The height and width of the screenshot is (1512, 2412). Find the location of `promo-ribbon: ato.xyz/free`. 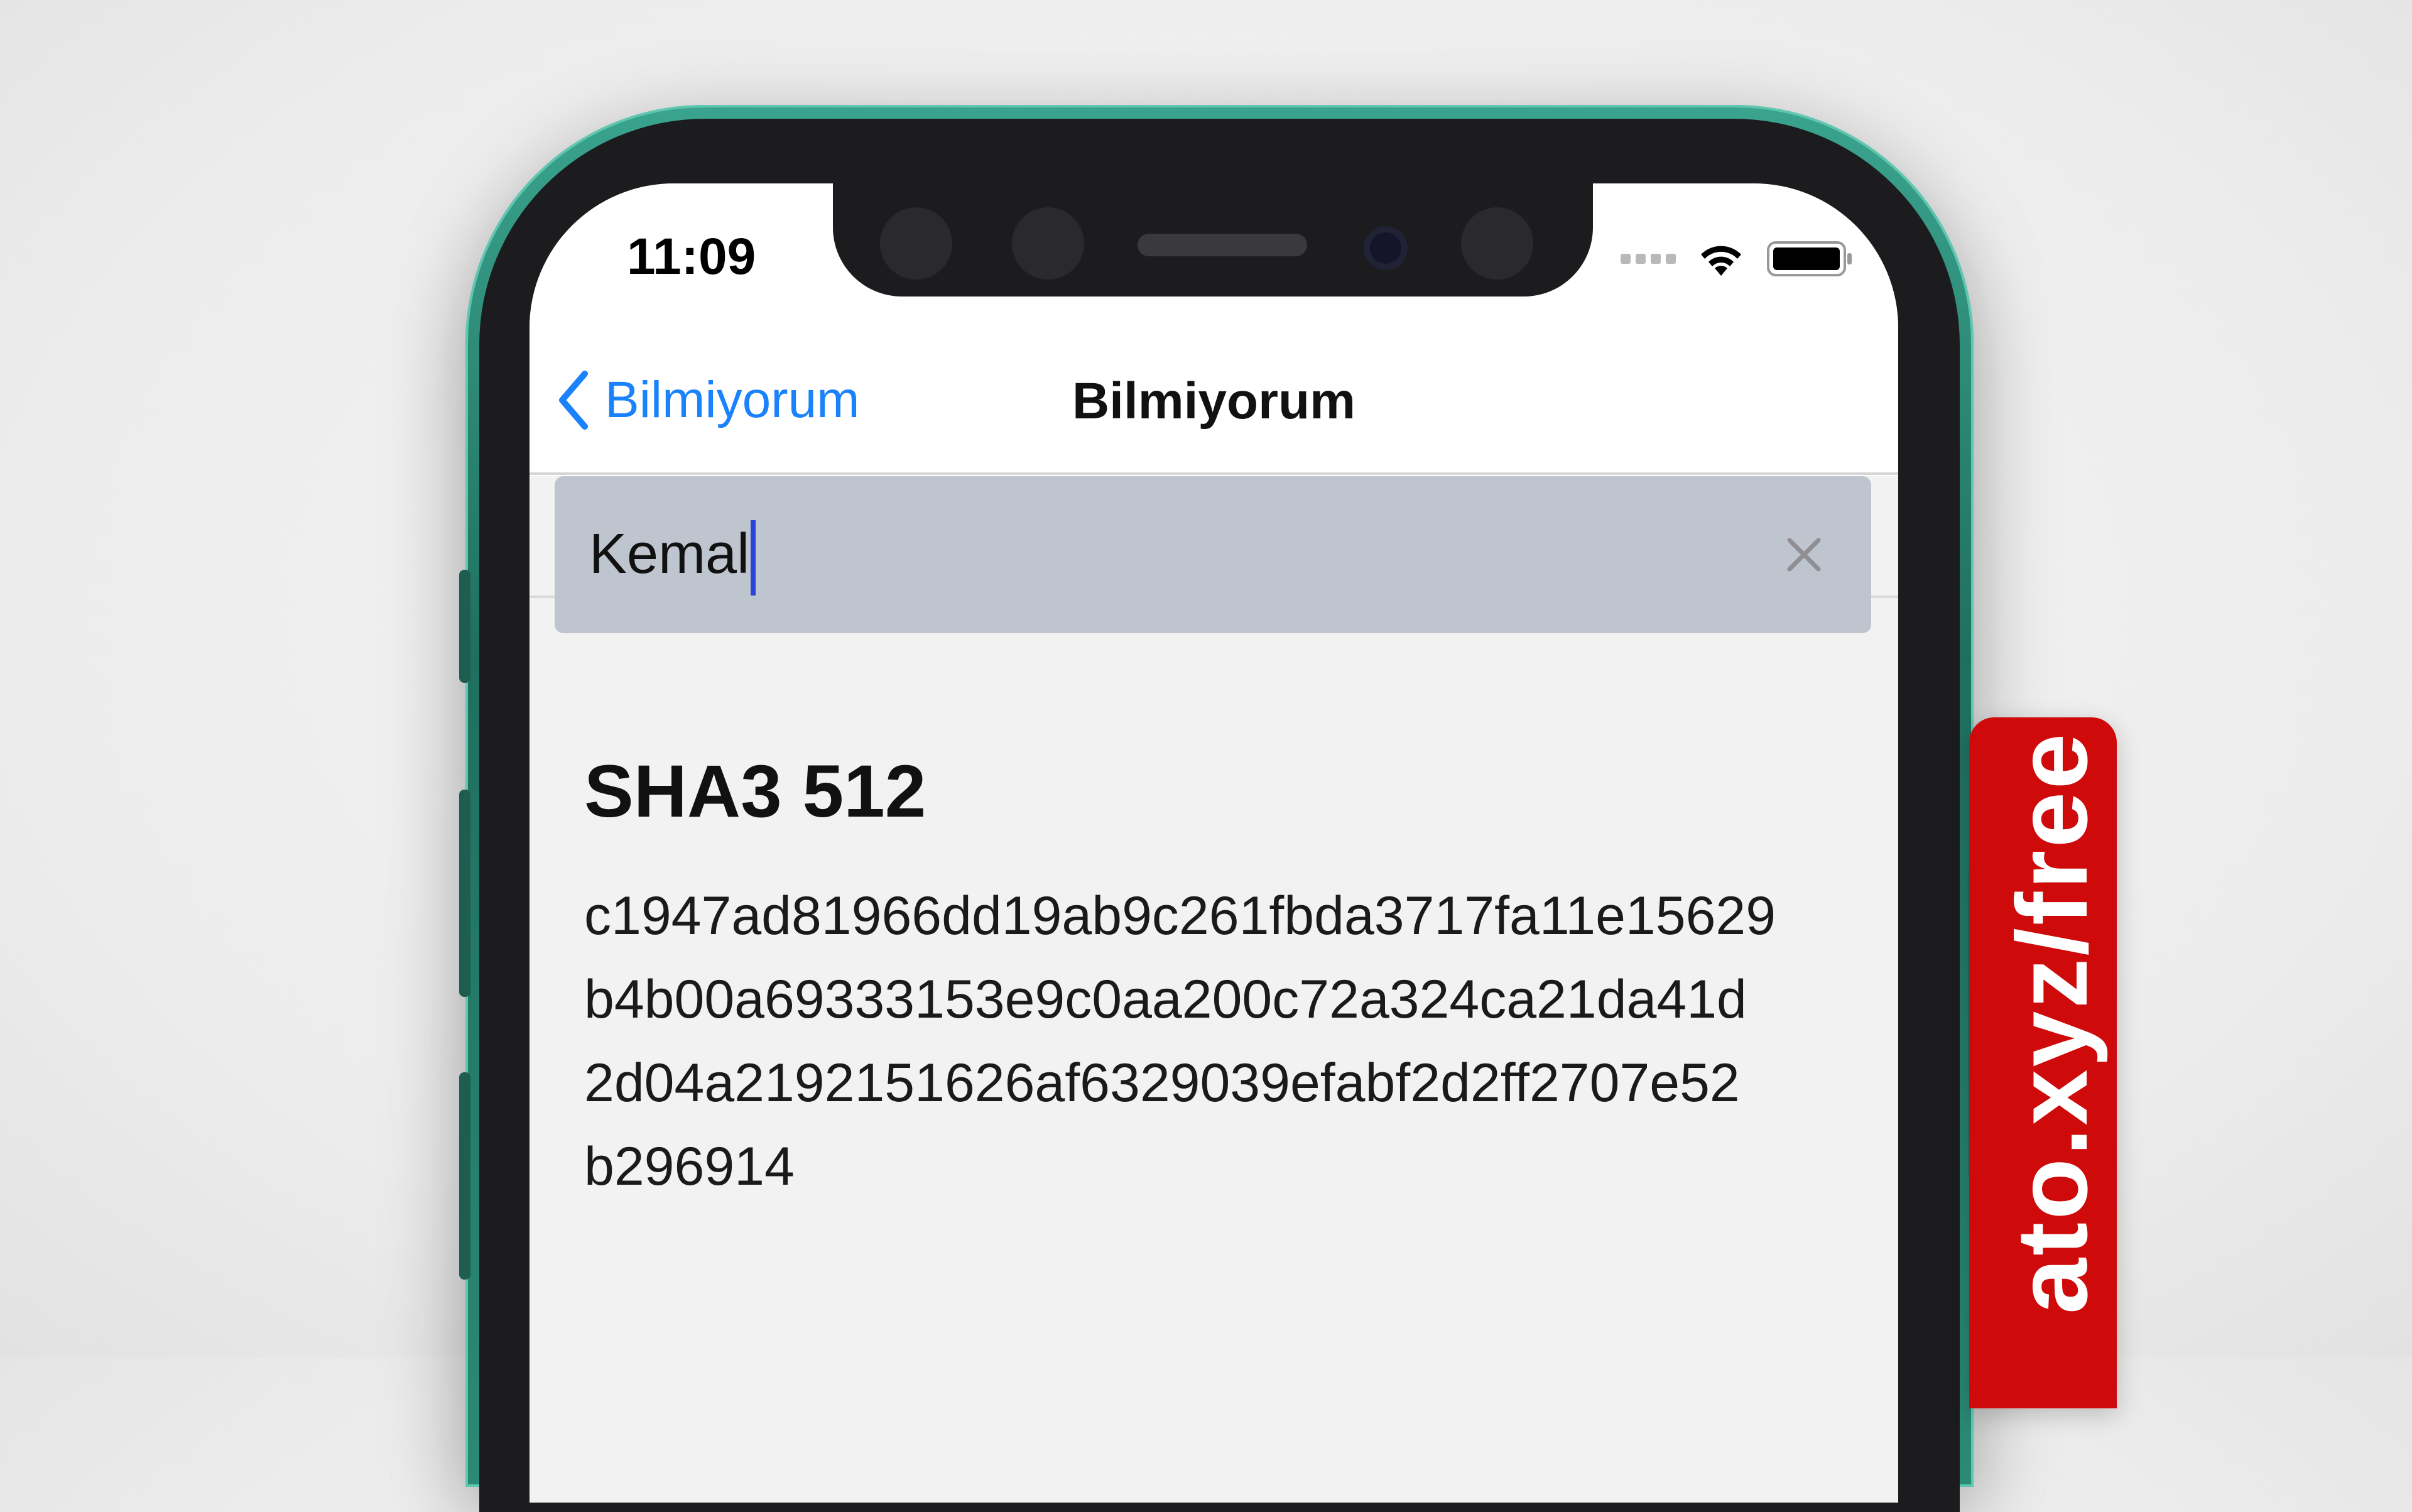

promo-ribbon: ato.xyz/free is located at coordinates (2043, 1062).